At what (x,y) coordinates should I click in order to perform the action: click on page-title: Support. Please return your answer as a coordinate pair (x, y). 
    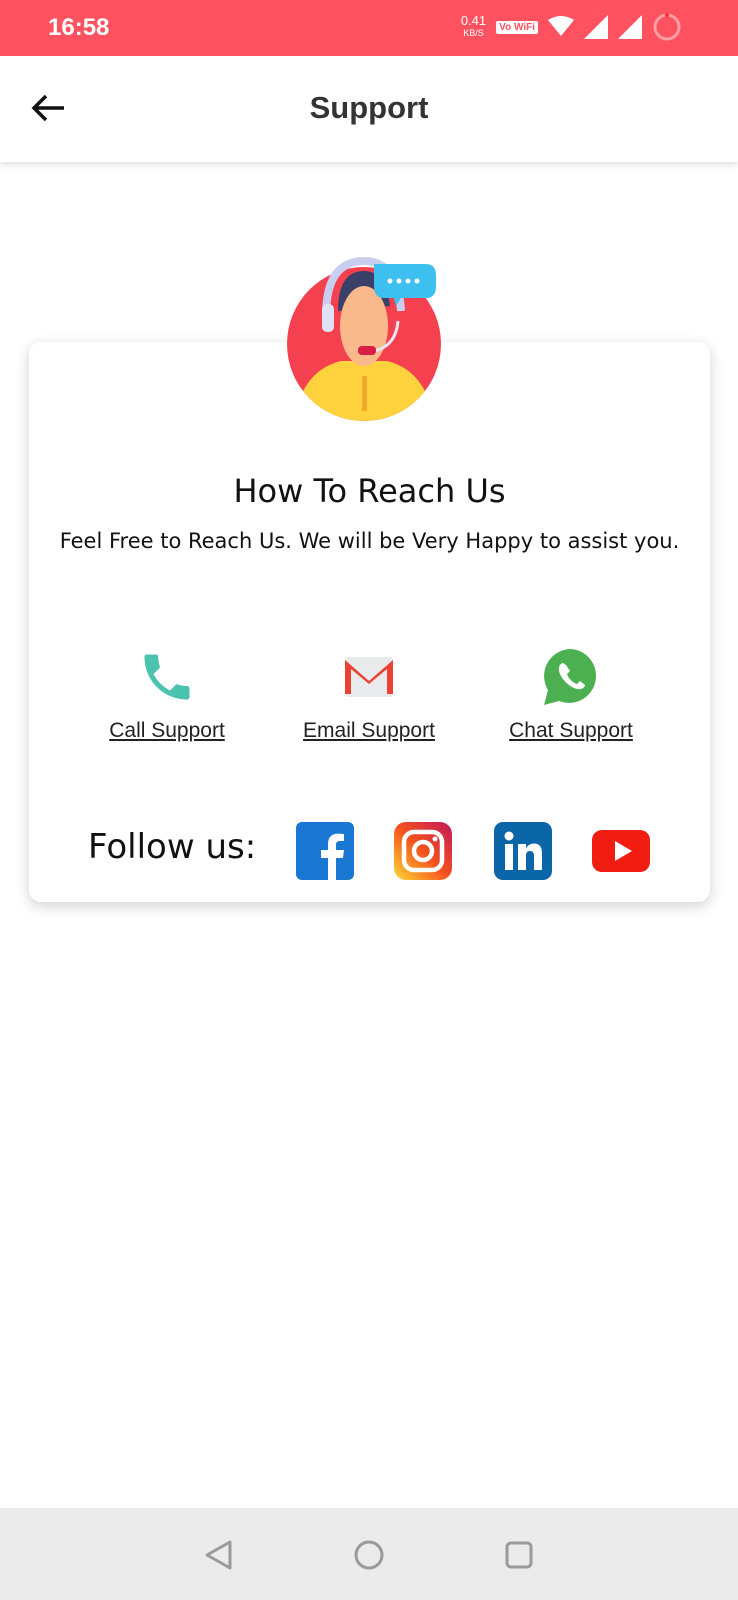
    Looking at the image, I should click on (369, 107).